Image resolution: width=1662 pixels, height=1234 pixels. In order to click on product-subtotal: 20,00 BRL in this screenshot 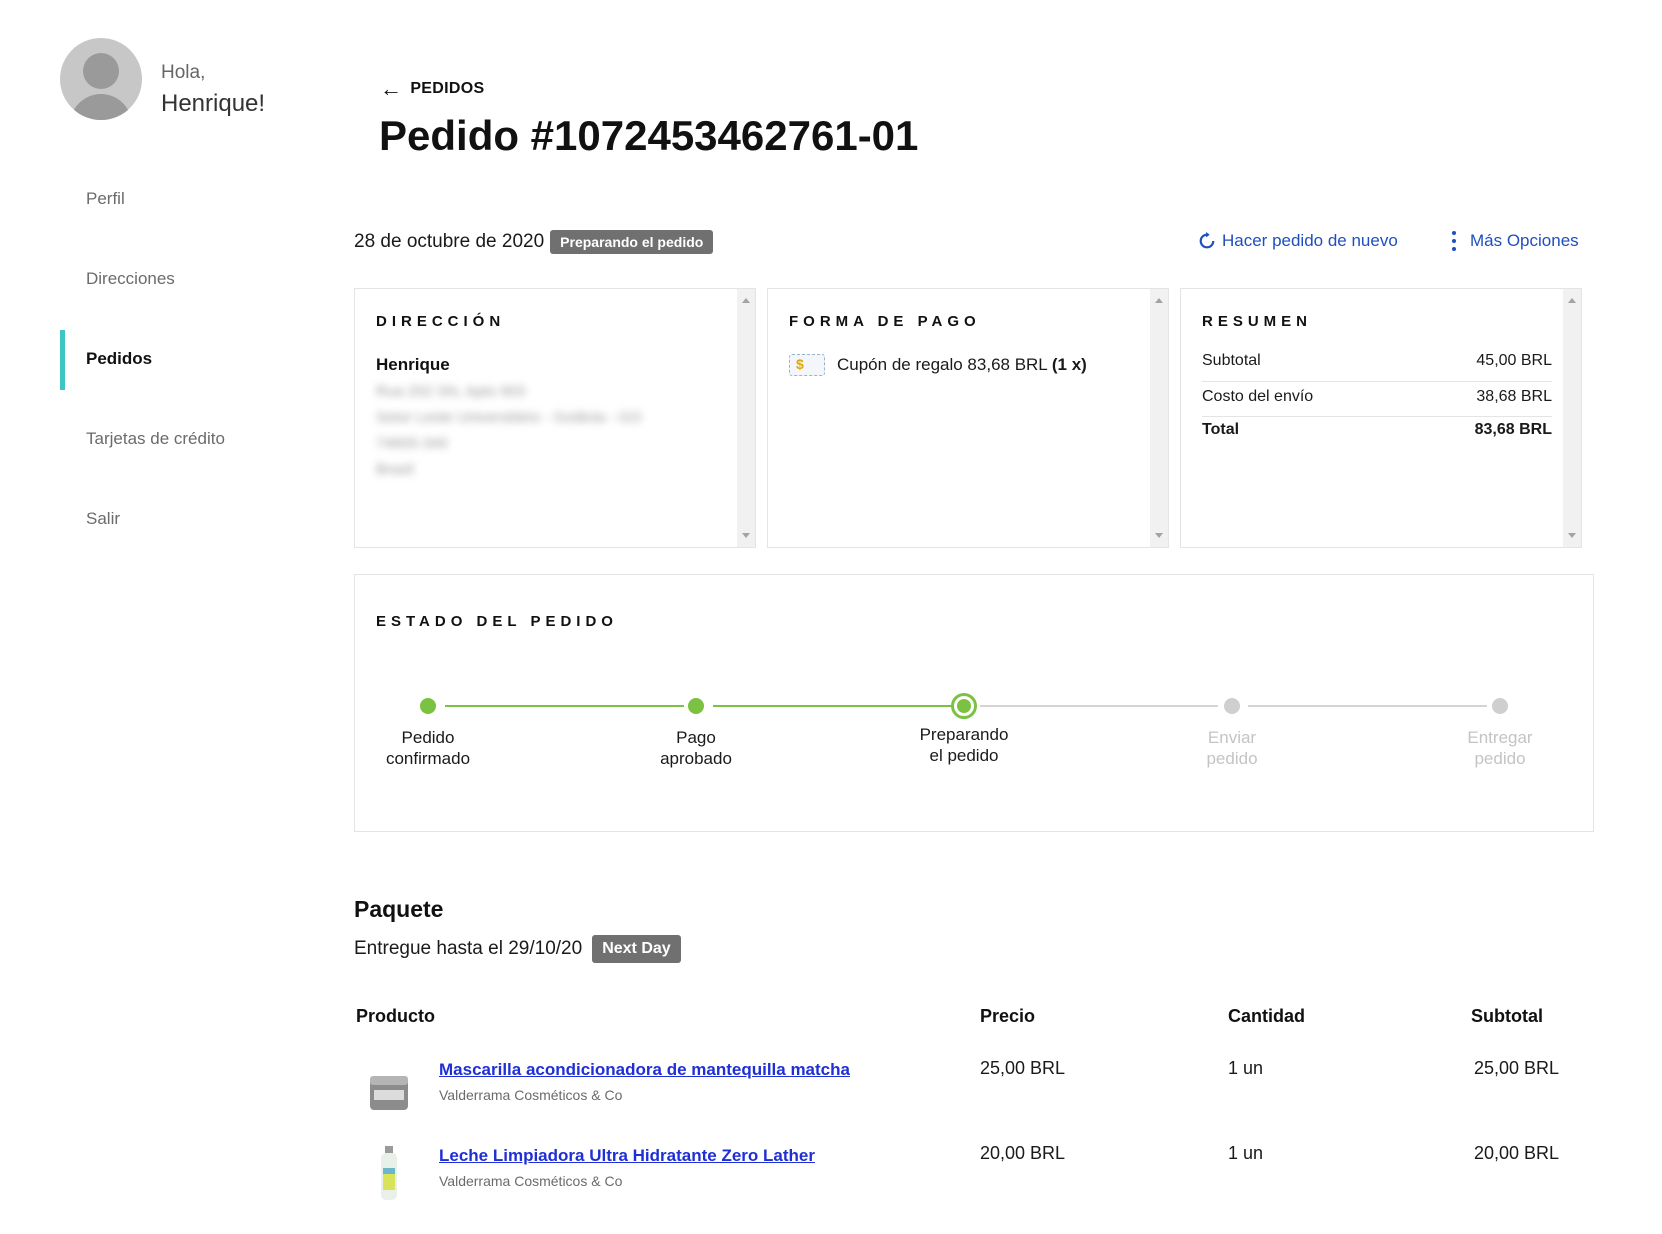, I will do `click(1517, 1153)`.